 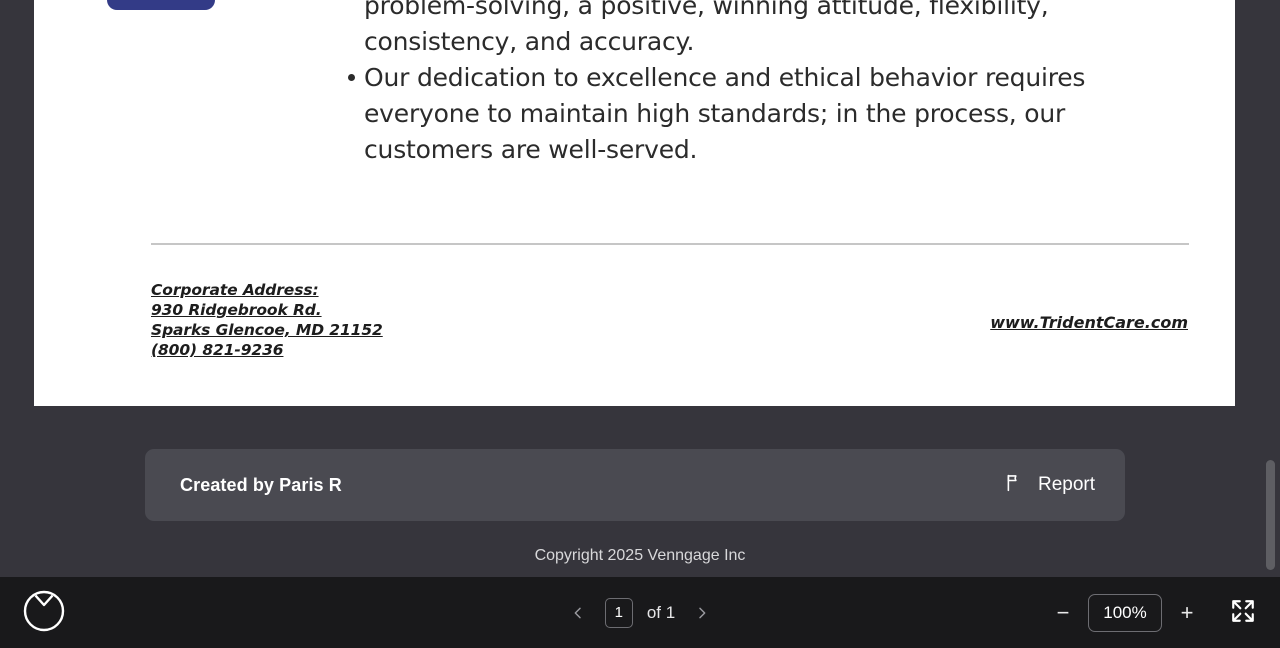 I want to click on website-link-text: www.TridentCare.com, so click(x=1089, y=322).